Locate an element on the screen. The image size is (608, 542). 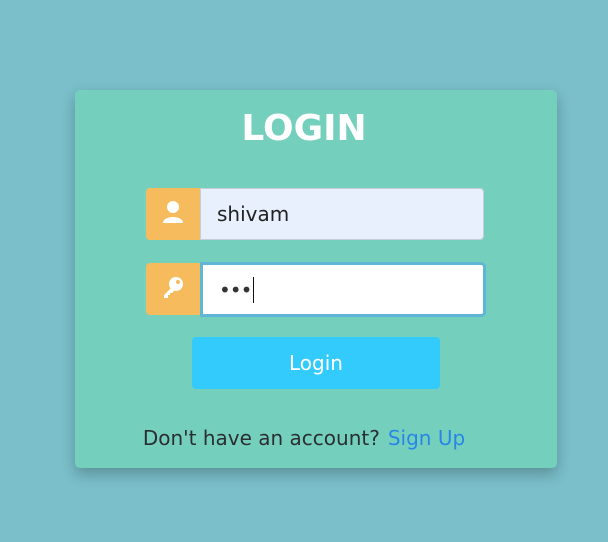
key-icon is located at coordinates (173, 289).